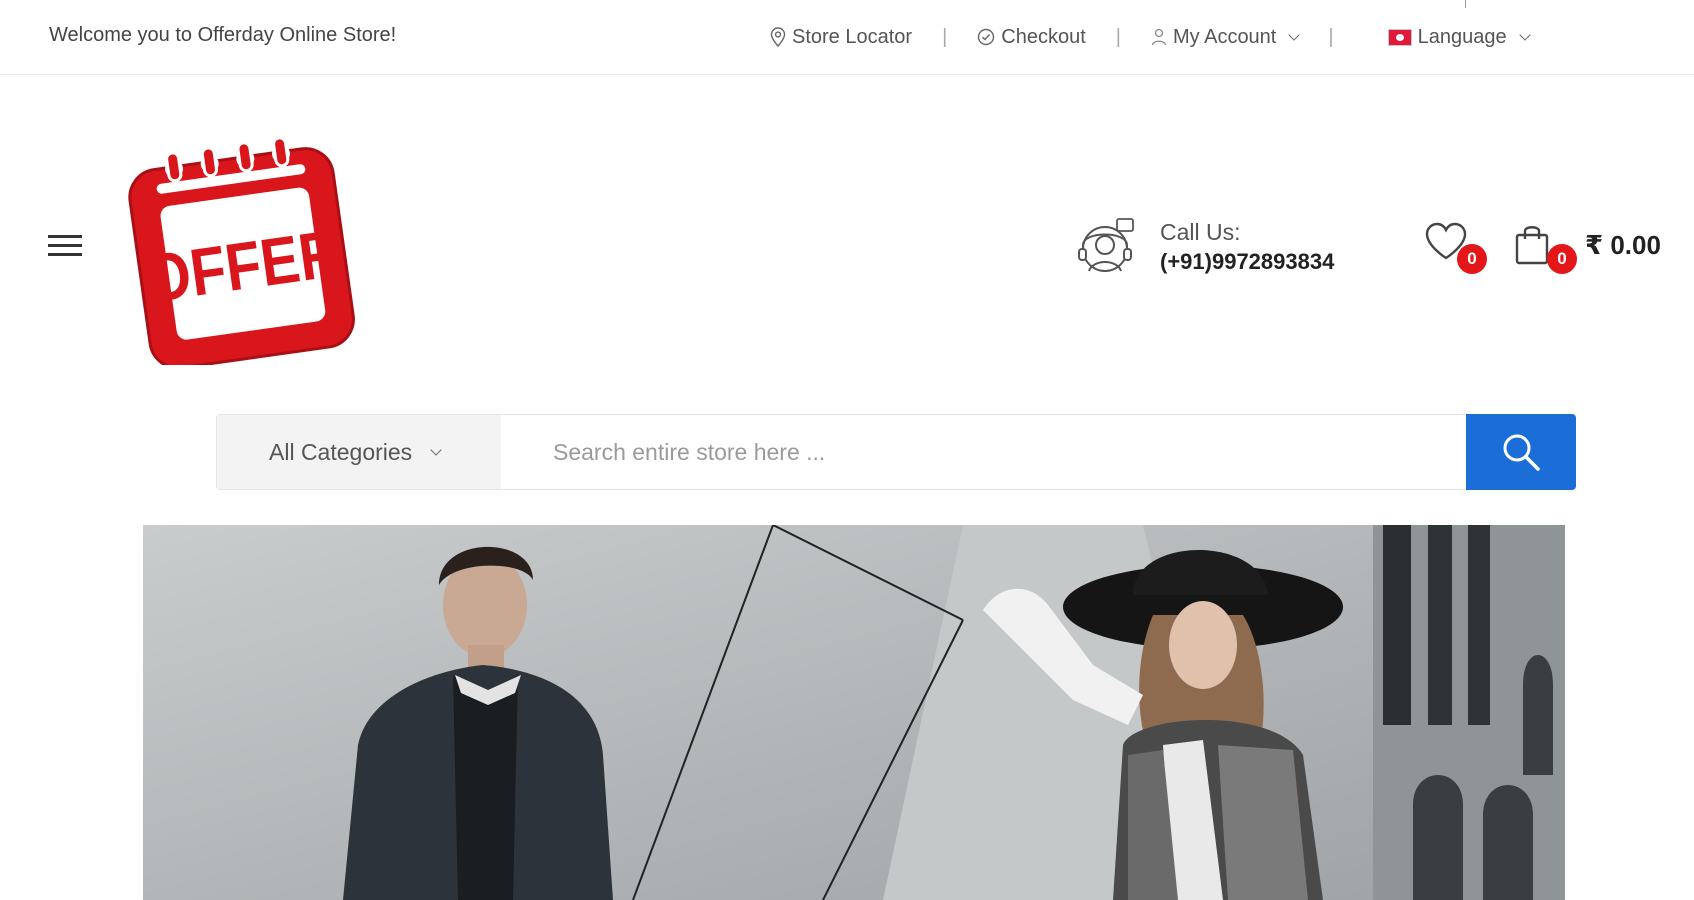 This screenshot has width=1694, height=900. I want to click on my-account-label: My Account, so click(1224, 36).